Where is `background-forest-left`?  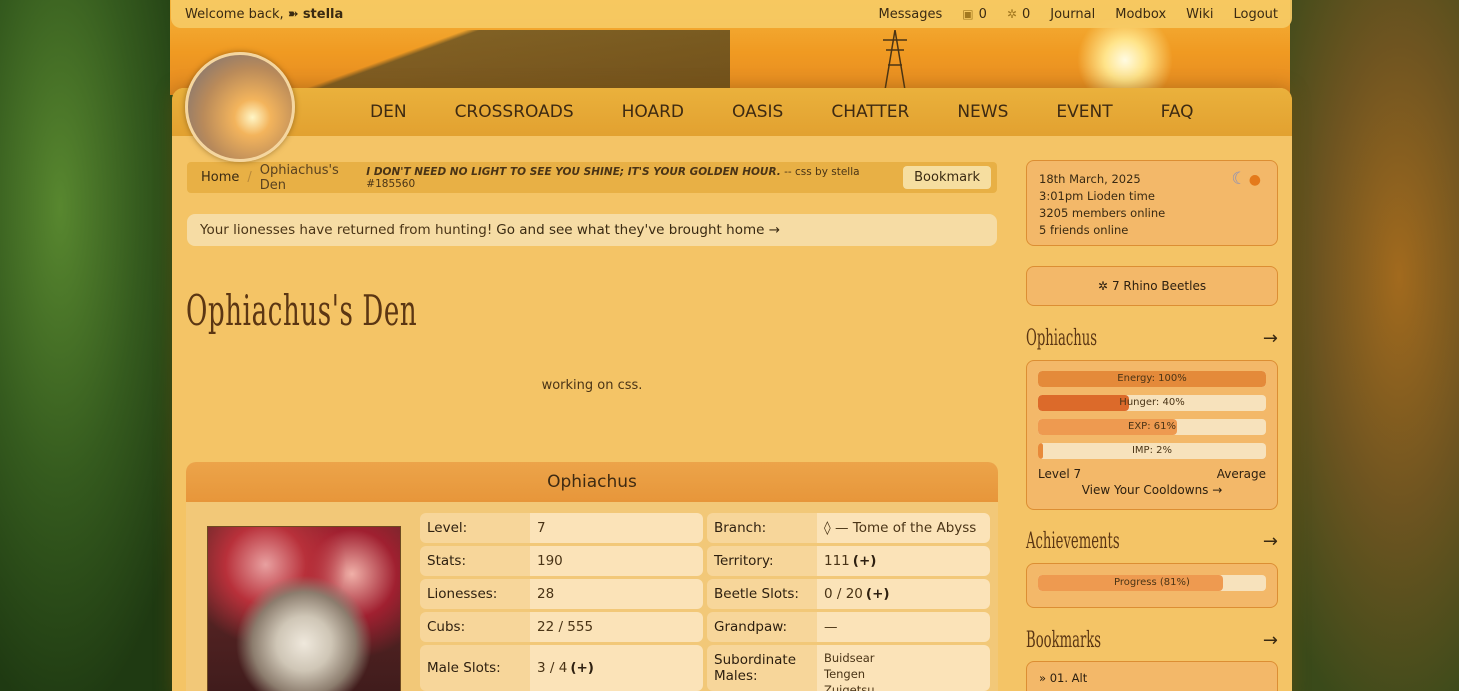 background-forest-left is located at coordinates (100, 345).